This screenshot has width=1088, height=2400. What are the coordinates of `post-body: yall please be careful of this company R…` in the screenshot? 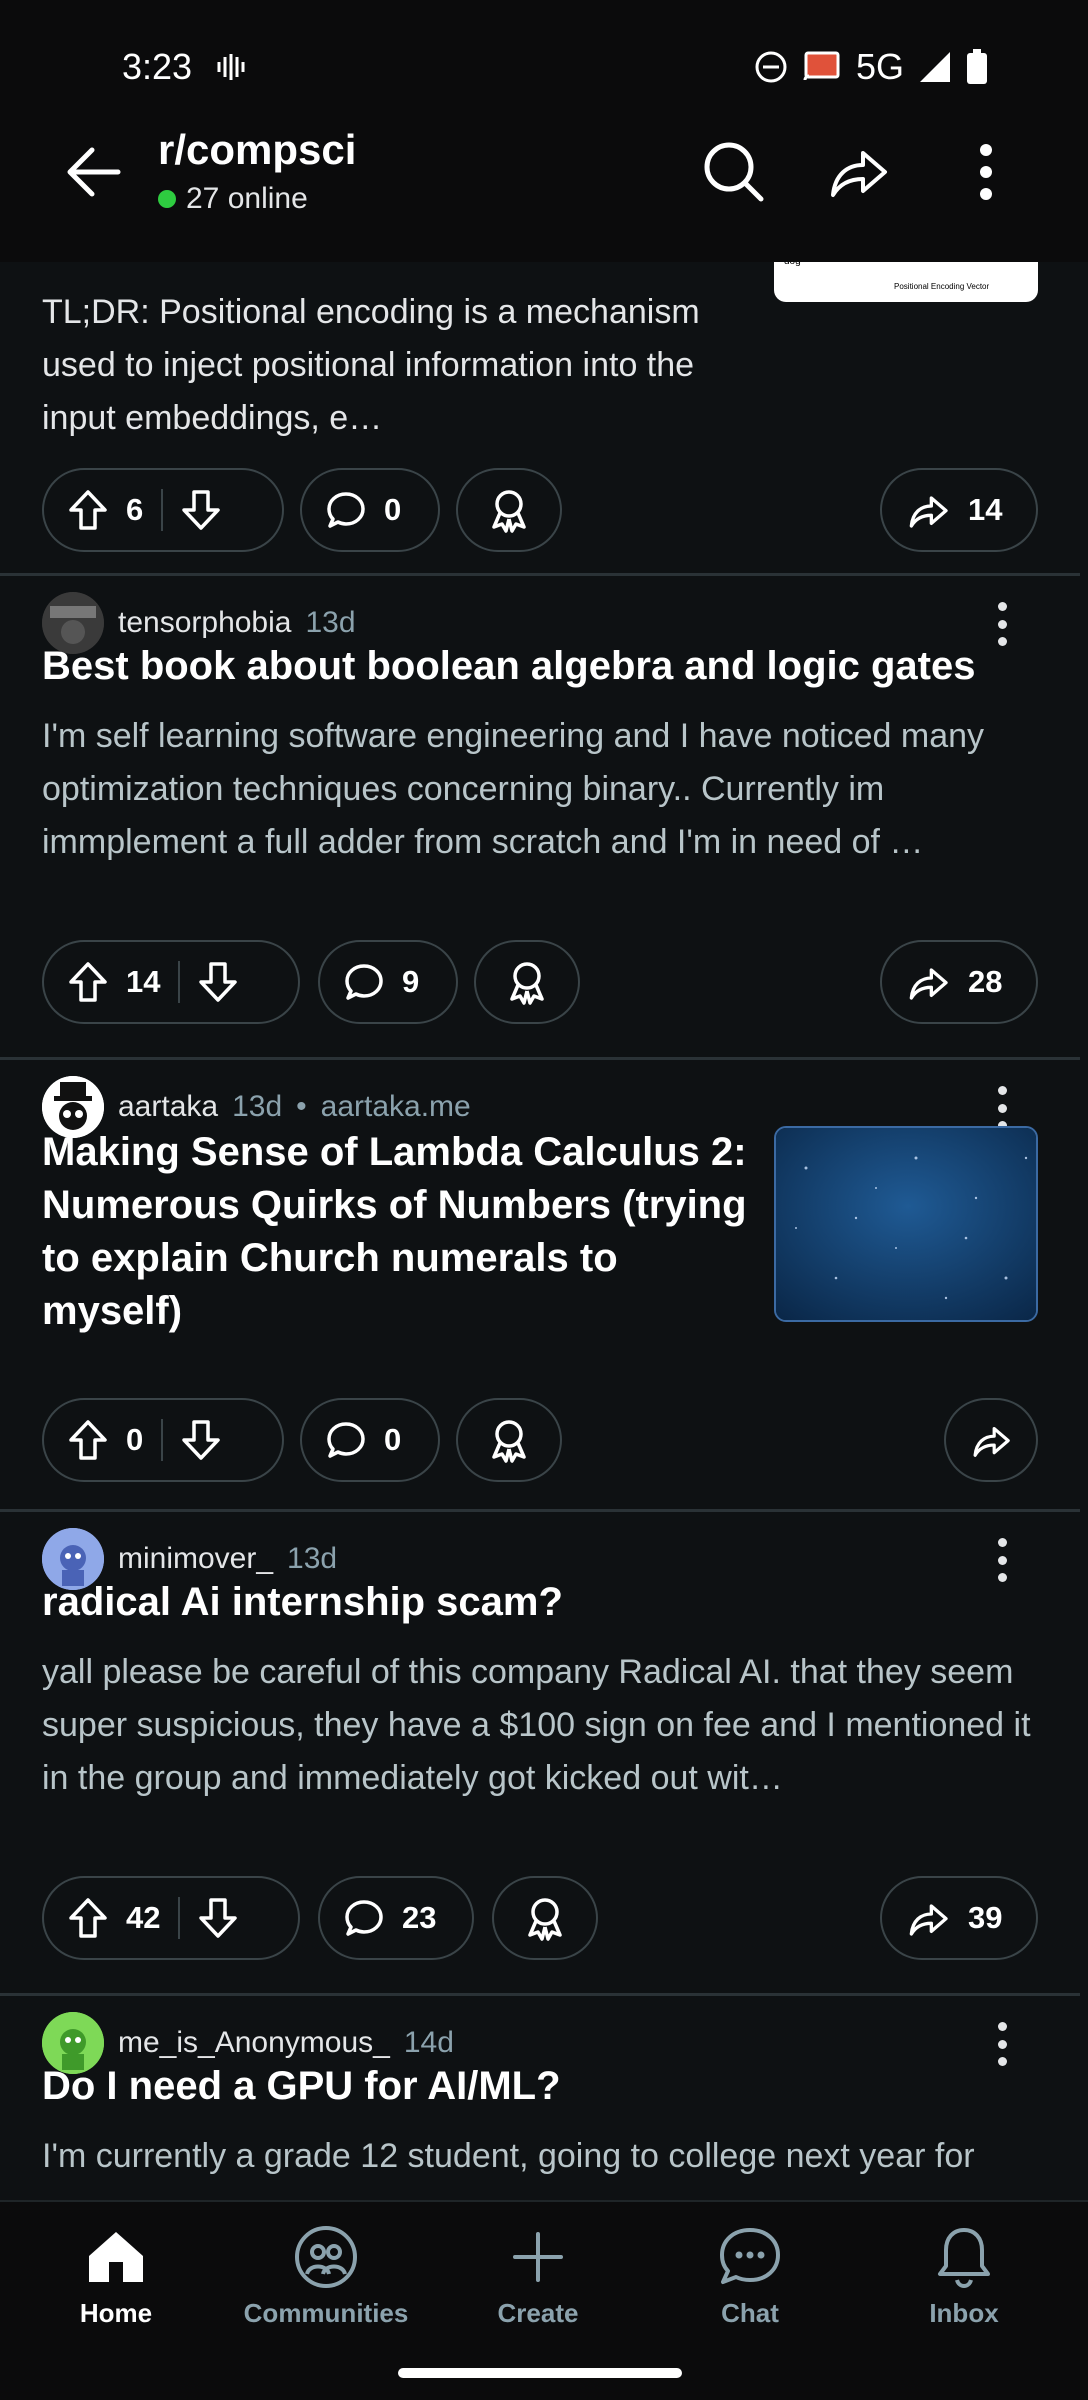 It's located at (542, 1725).